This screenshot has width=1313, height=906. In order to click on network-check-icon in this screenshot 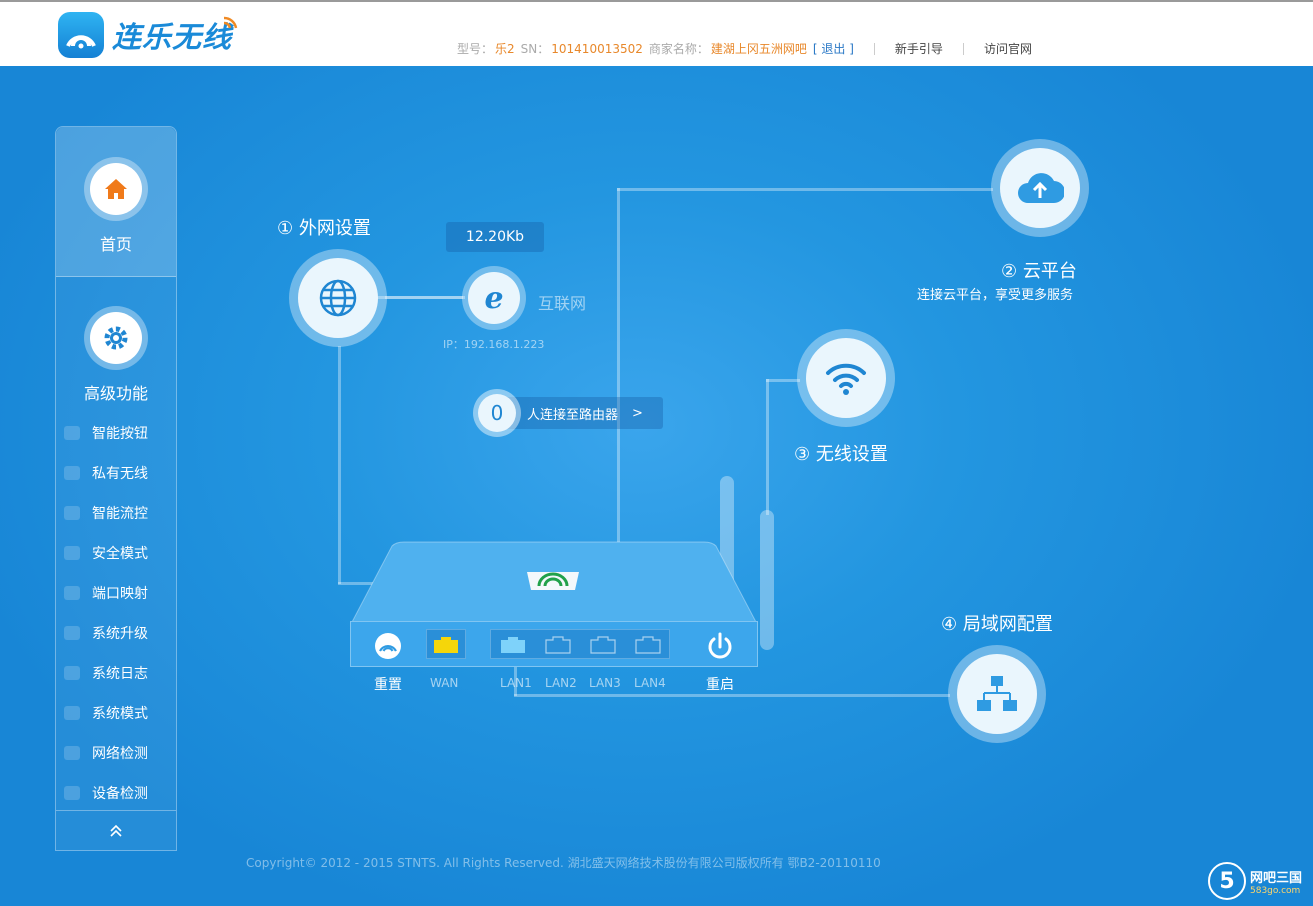, I will do `click(72, 753)`.